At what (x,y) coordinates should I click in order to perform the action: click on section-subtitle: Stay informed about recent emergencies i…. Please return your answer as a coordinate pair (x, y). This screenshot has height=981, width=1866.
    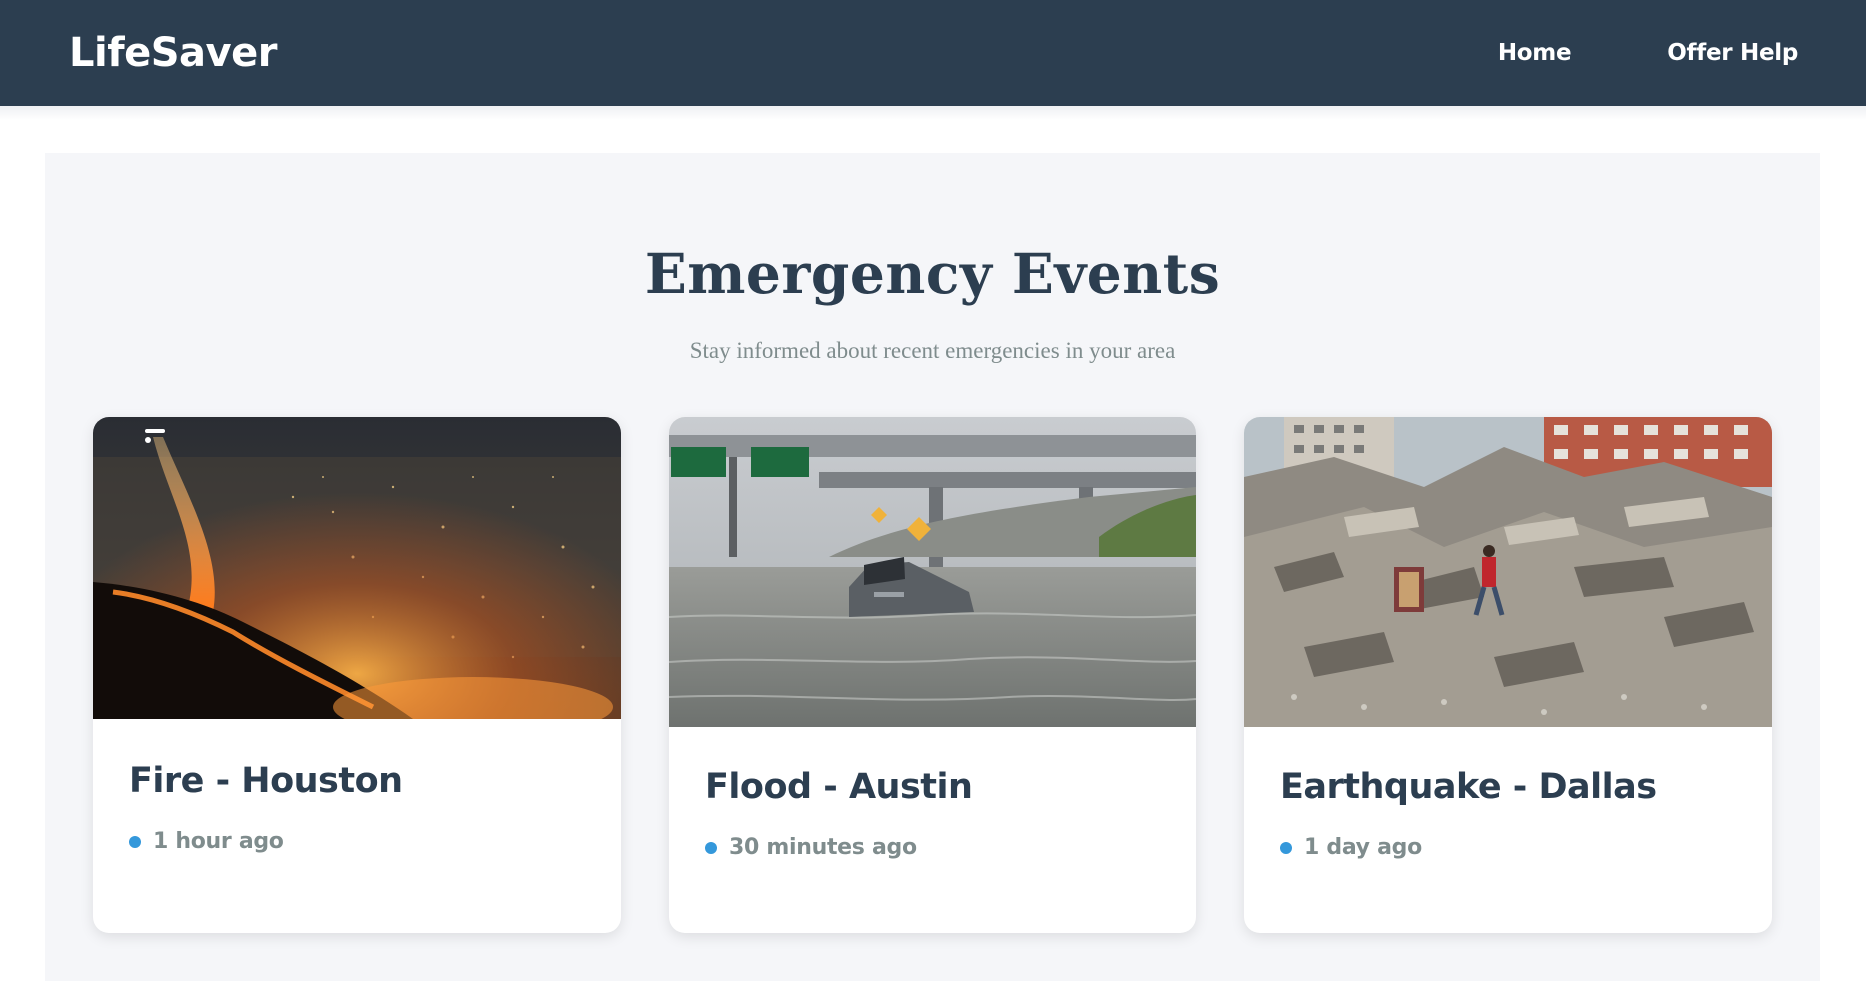
    Looking at the image, I should click on (932, 350).